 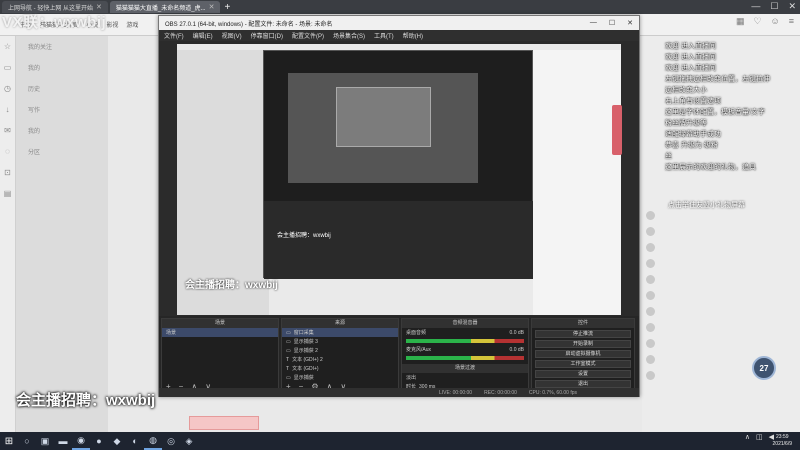 I want to click on overlay-message: 左键拖拽边框改变位置，左键拉伸, so click(x=717, y=79).